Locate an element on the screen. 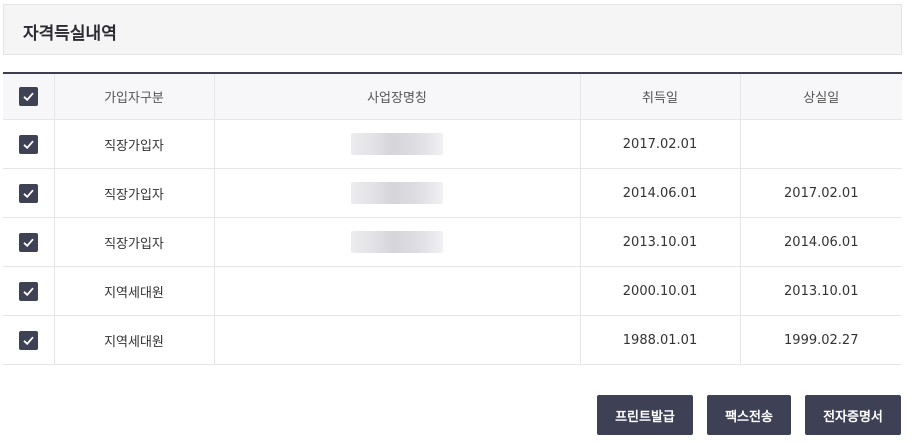 The height and width of the screenshot is (443, 912). col-header-lost: 상실일 is located at coordinates (821, 96).